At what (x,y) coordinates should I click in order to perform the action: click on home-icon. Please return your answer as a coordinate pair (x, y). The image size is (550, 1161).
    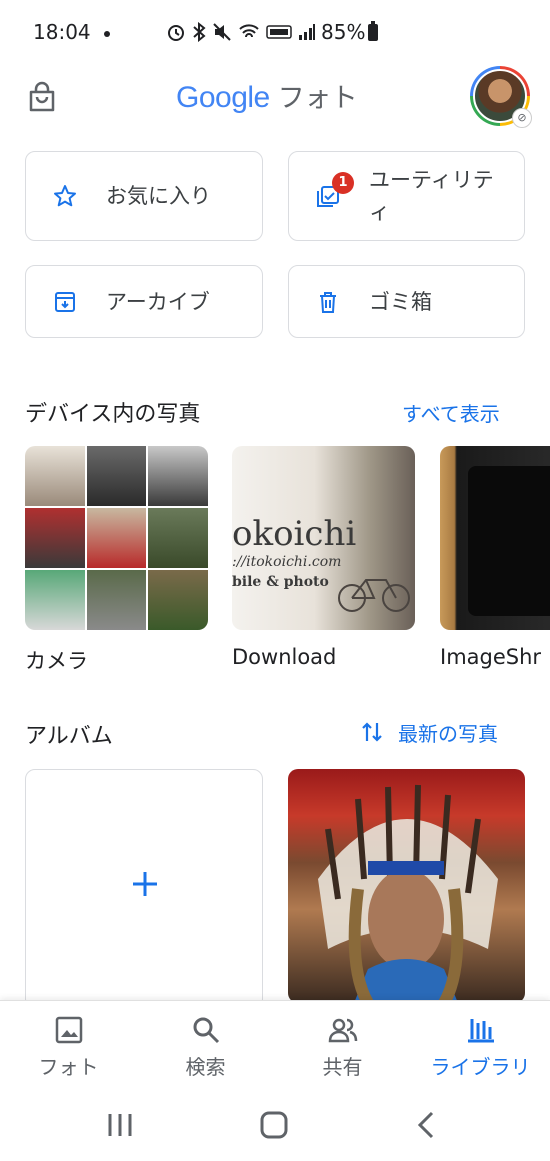
    Looking at the image, I should click on (274, 1125).